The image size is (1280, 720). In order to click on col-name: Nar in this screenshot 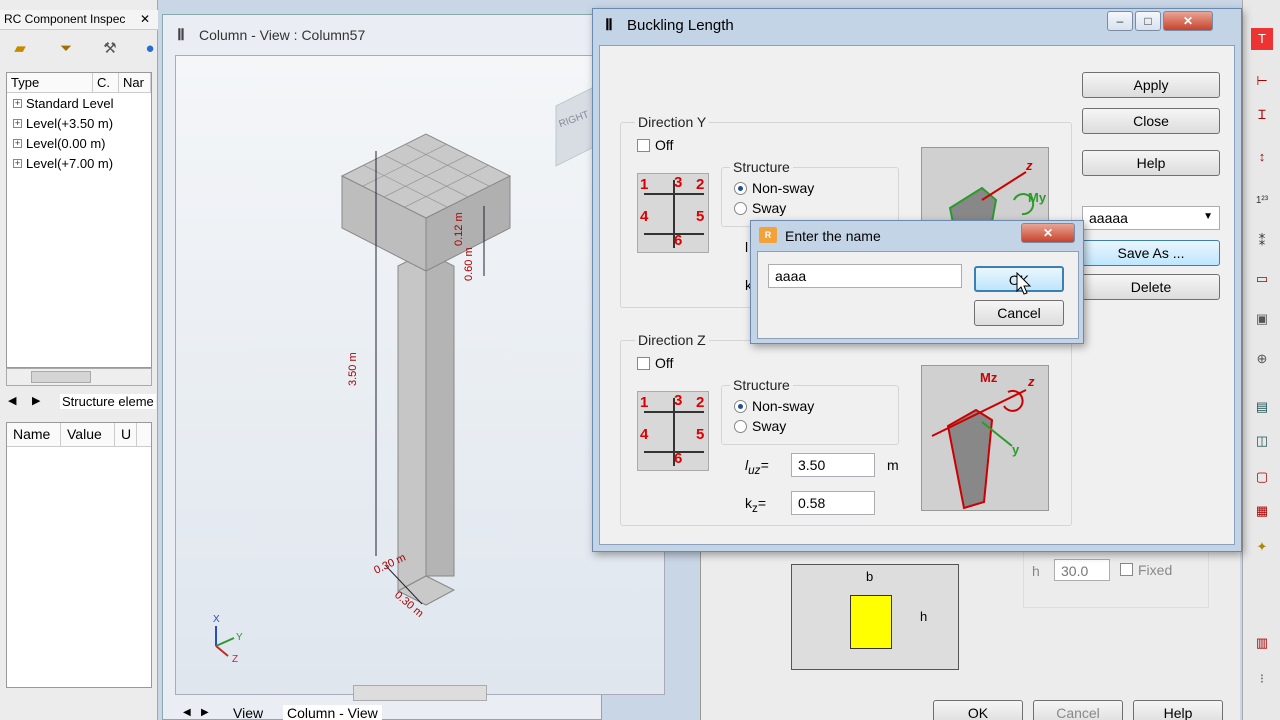, I will do `click(135, 82)`.